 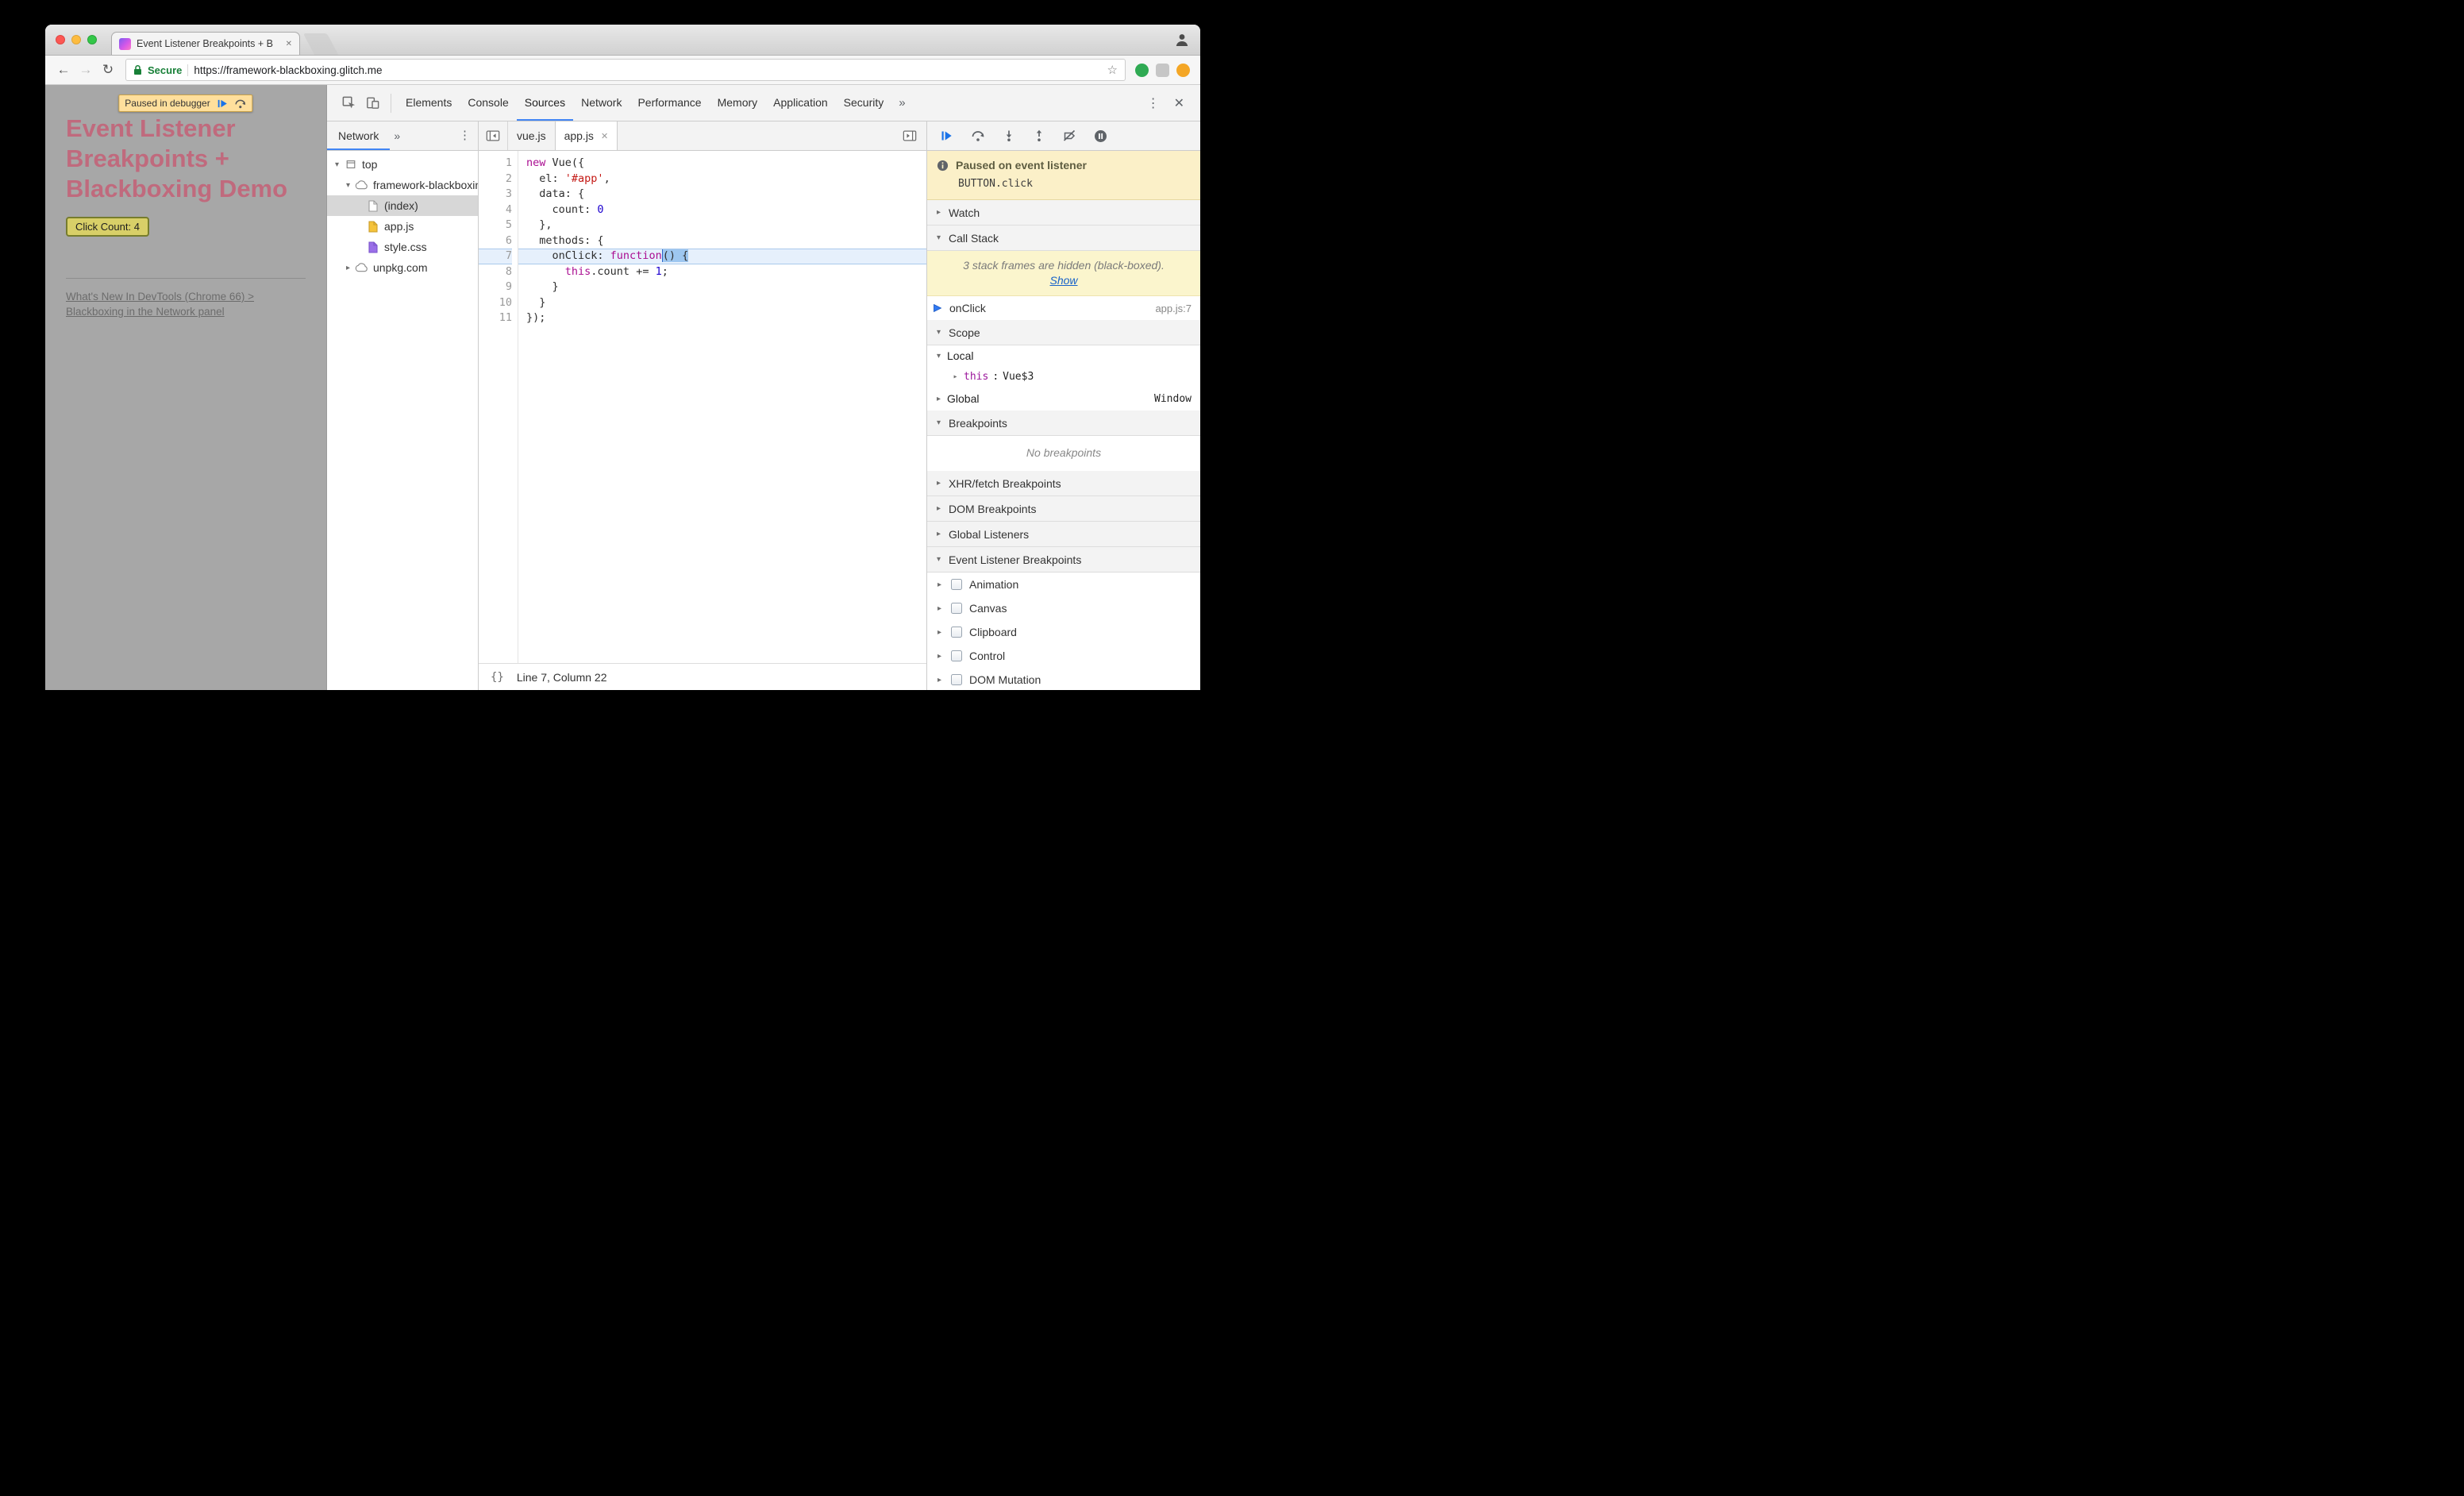 I want to click on page-link-line2: Blackboxing in the Network panel, so click(x=186, y=311).